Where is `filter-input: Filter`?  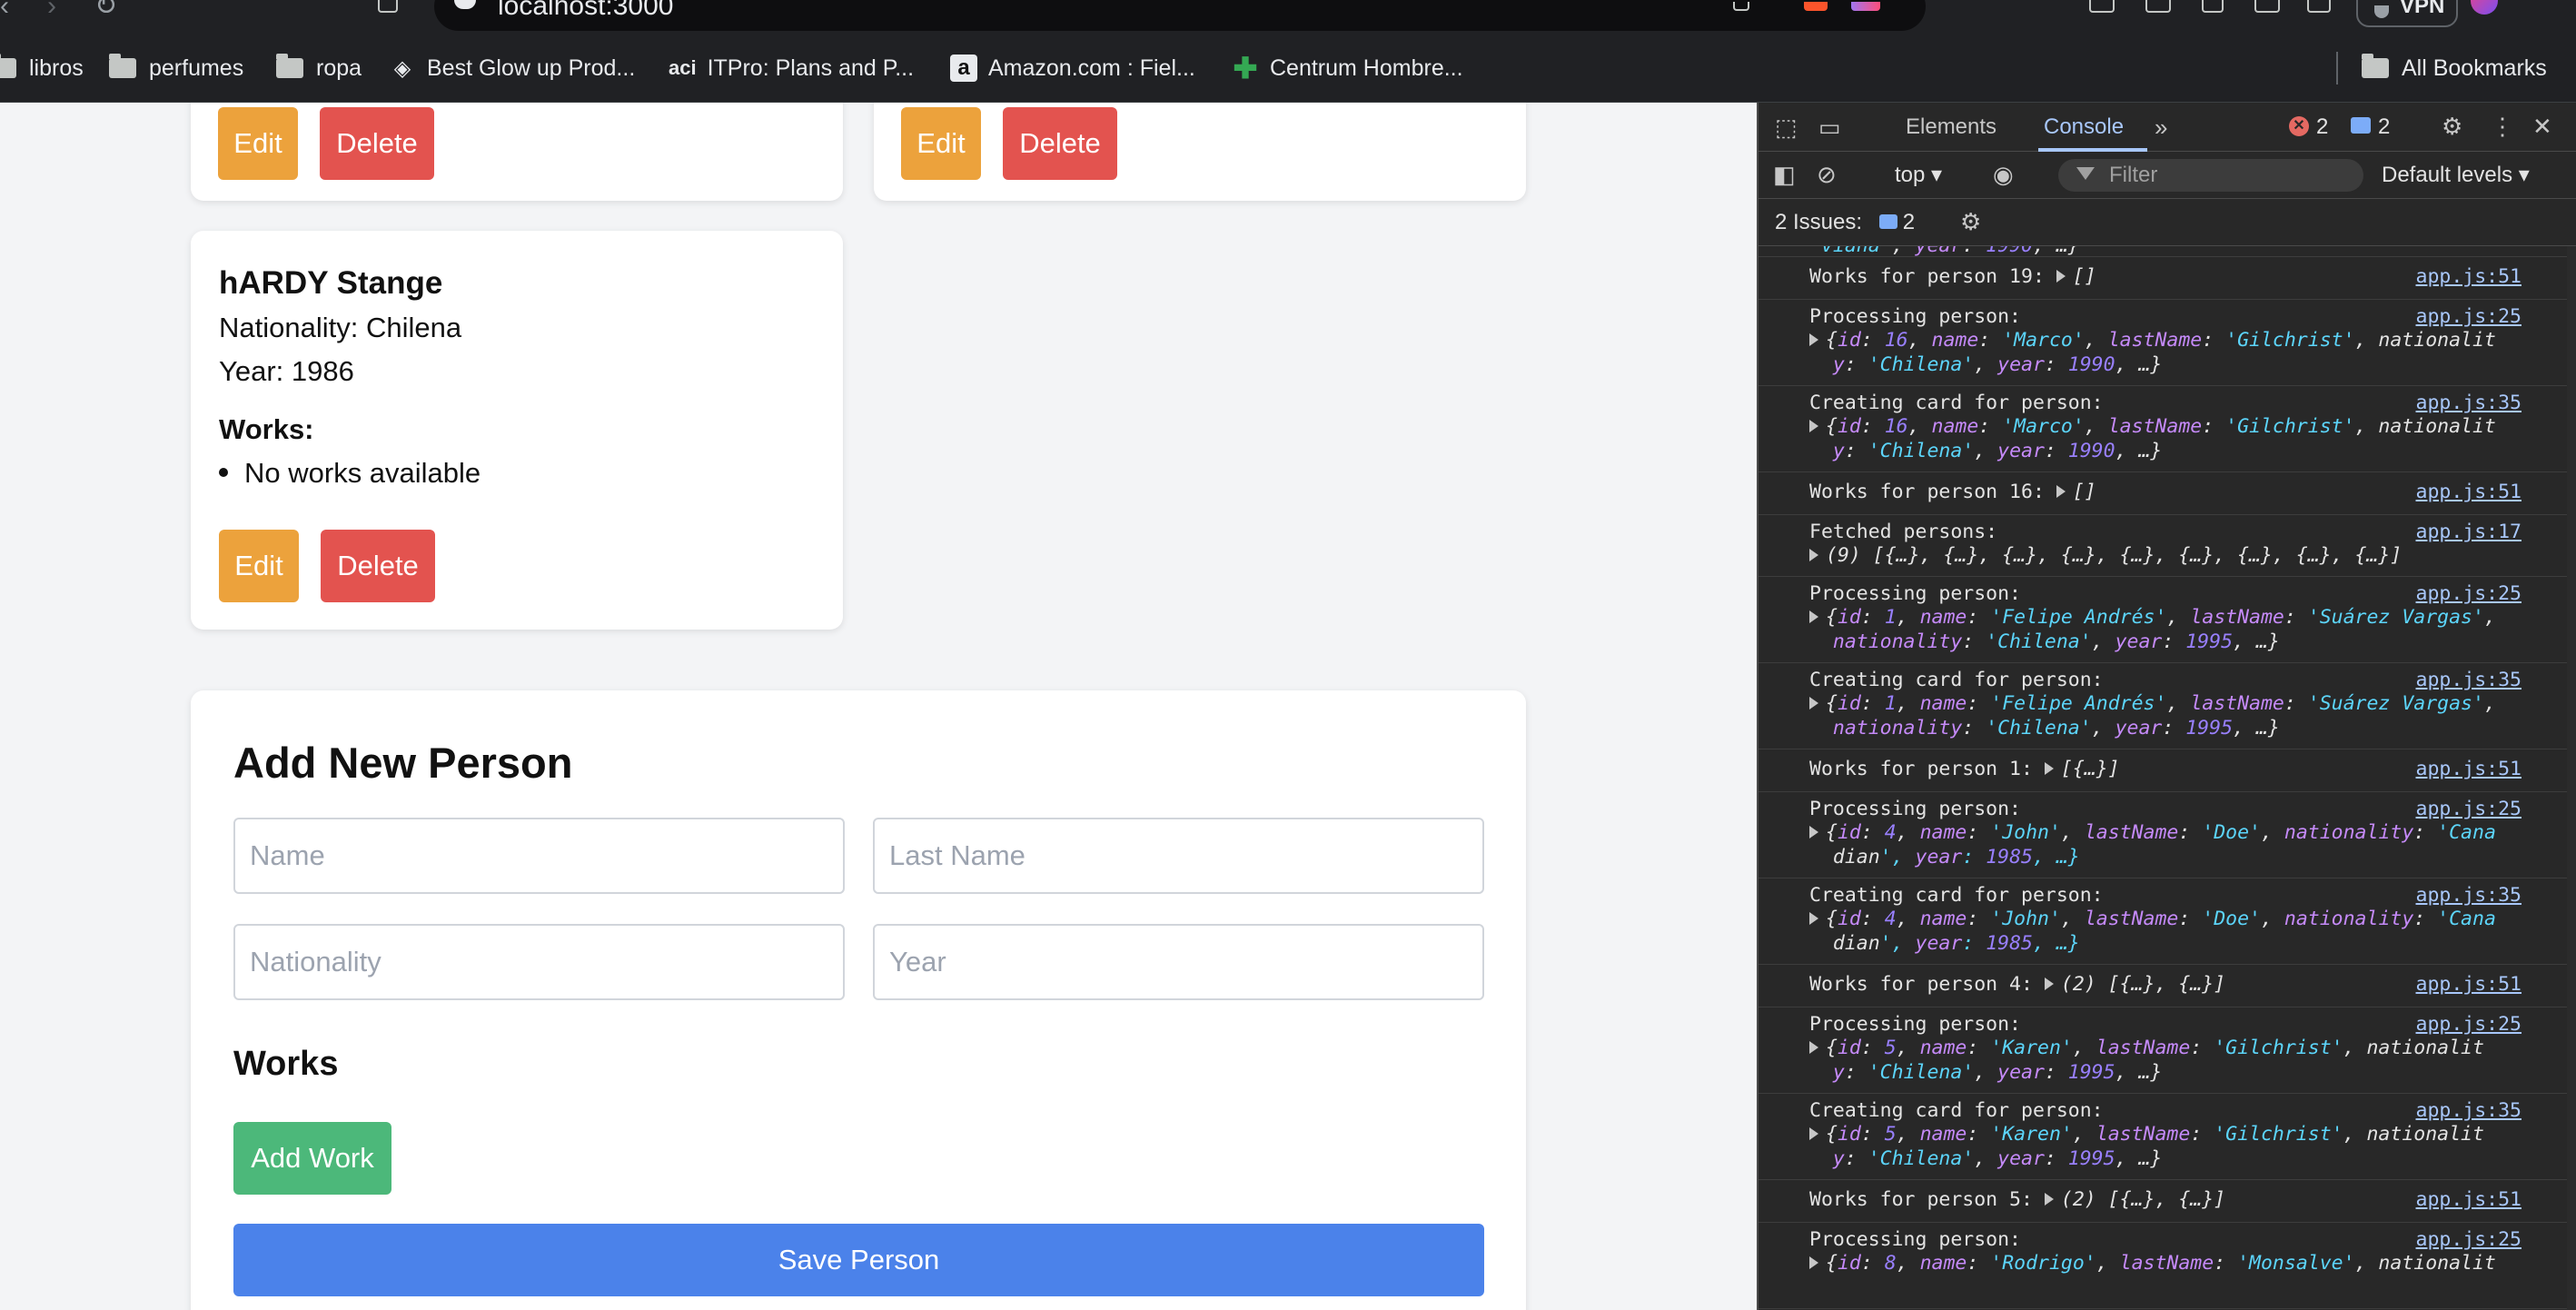 filter-input: Filter is located at coordinates (2210, 175).